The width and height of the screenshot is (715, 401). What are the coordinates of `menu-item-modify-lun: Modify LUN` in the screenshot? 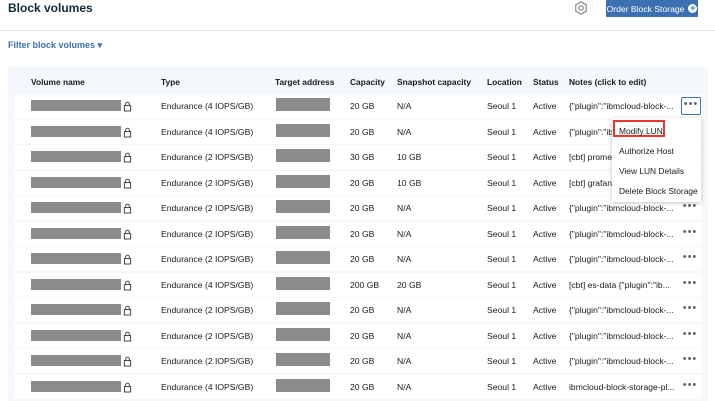 It's located at (656, 131).